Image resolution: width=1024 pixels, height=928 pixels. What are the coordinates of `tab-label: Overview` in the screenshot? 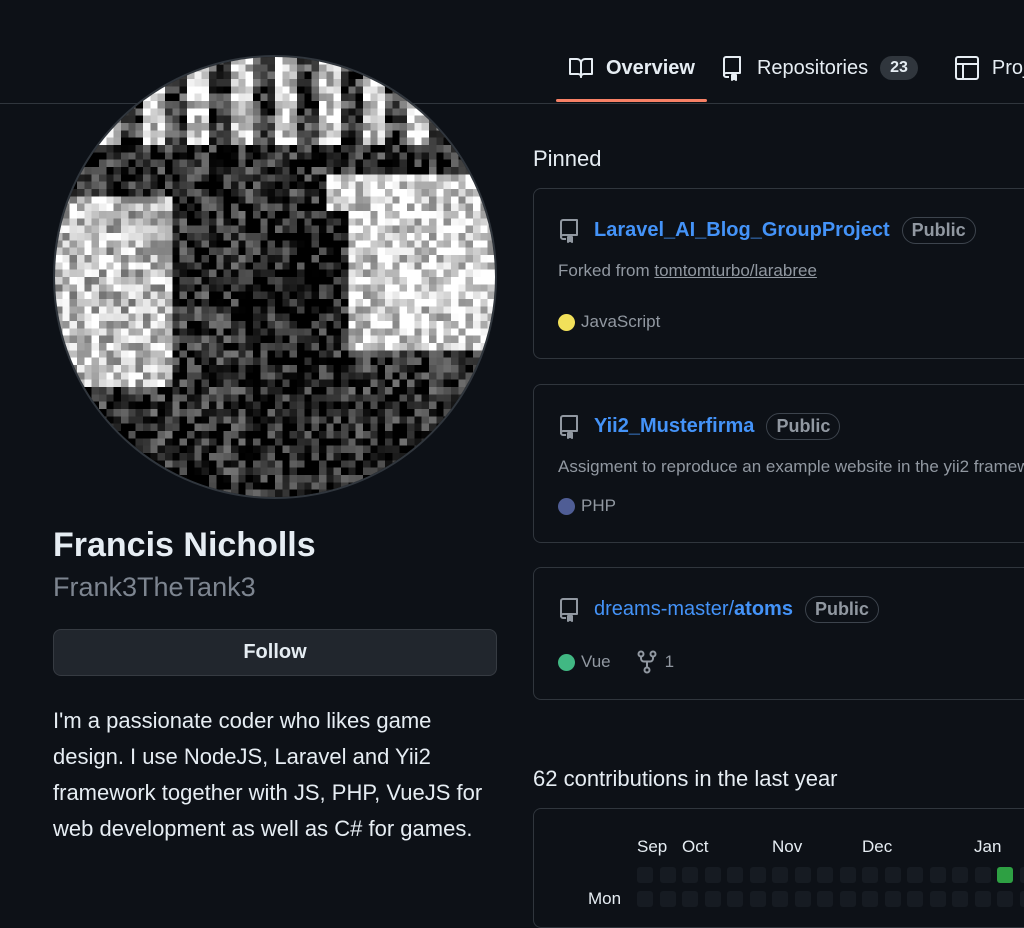 It's located at (650, 68).